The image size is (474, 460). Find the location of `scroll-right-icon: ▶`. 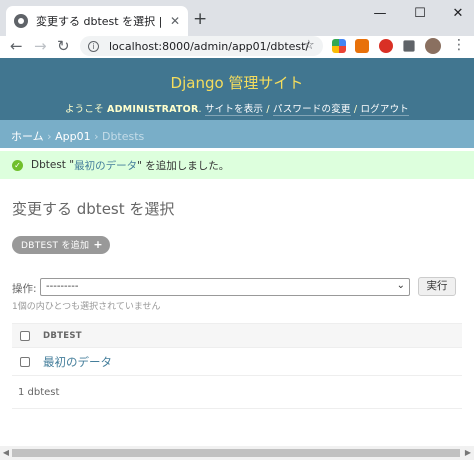

scroll-right-icon: ▶ is located at coordinates (468, 453).